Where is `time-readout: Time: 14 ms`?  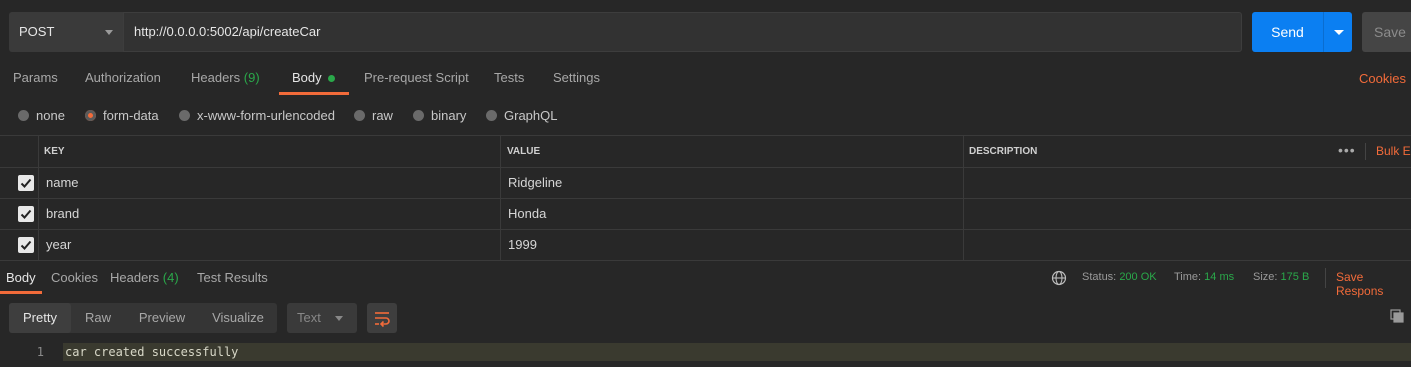
time-readout: Time: 14 ms is located at coordinates (1204, 277).